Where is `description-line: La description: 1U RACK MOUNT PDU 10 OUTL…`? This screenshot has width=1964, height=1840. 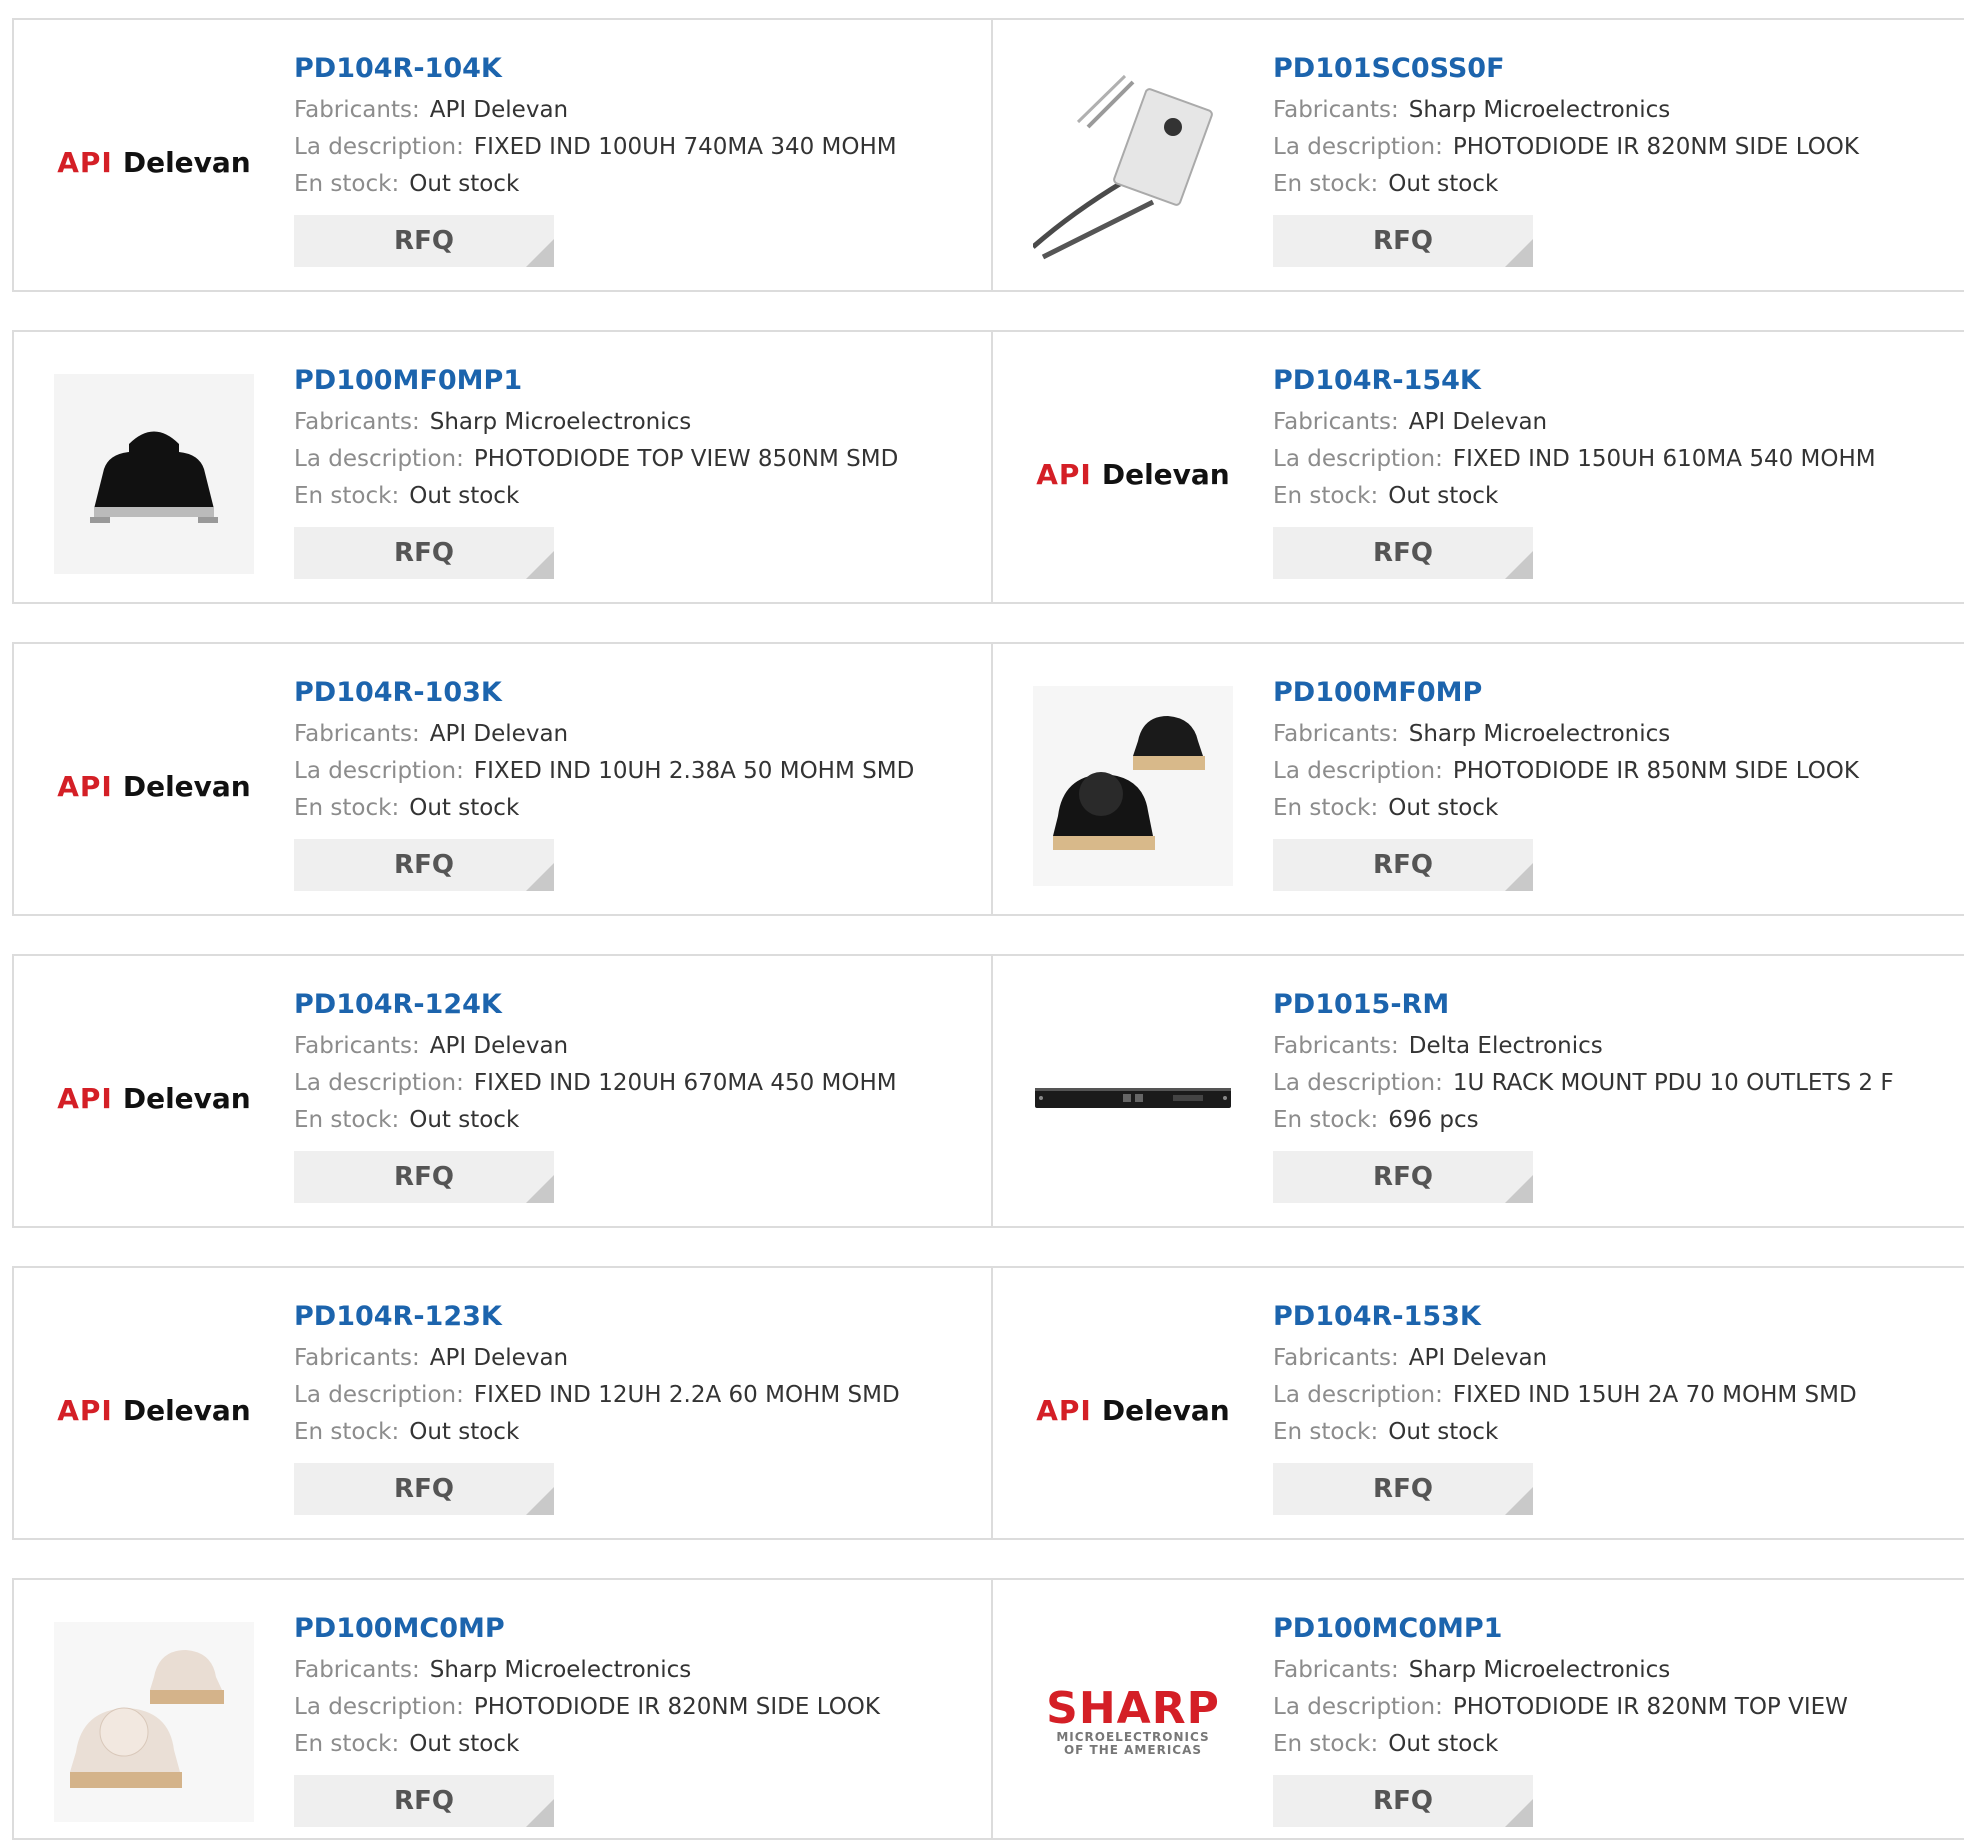 description-line: La description: 1U RACK MOUNT PDU 10 OUTL… is located at coordinates (1583, 1083).